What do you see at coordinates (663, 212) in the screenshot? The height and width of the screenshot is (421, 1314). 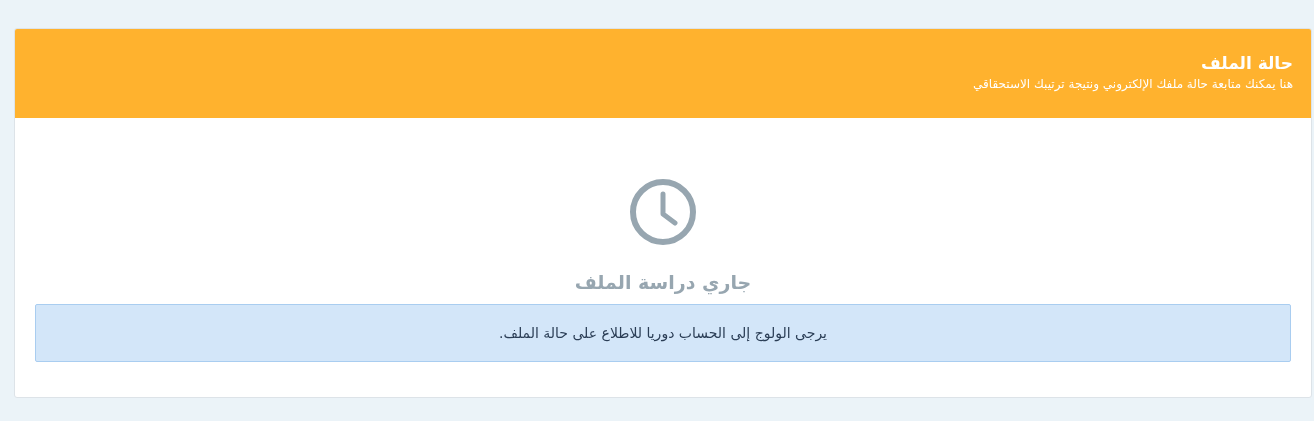 I see `clock-icon` at bounding box center [663, 212].